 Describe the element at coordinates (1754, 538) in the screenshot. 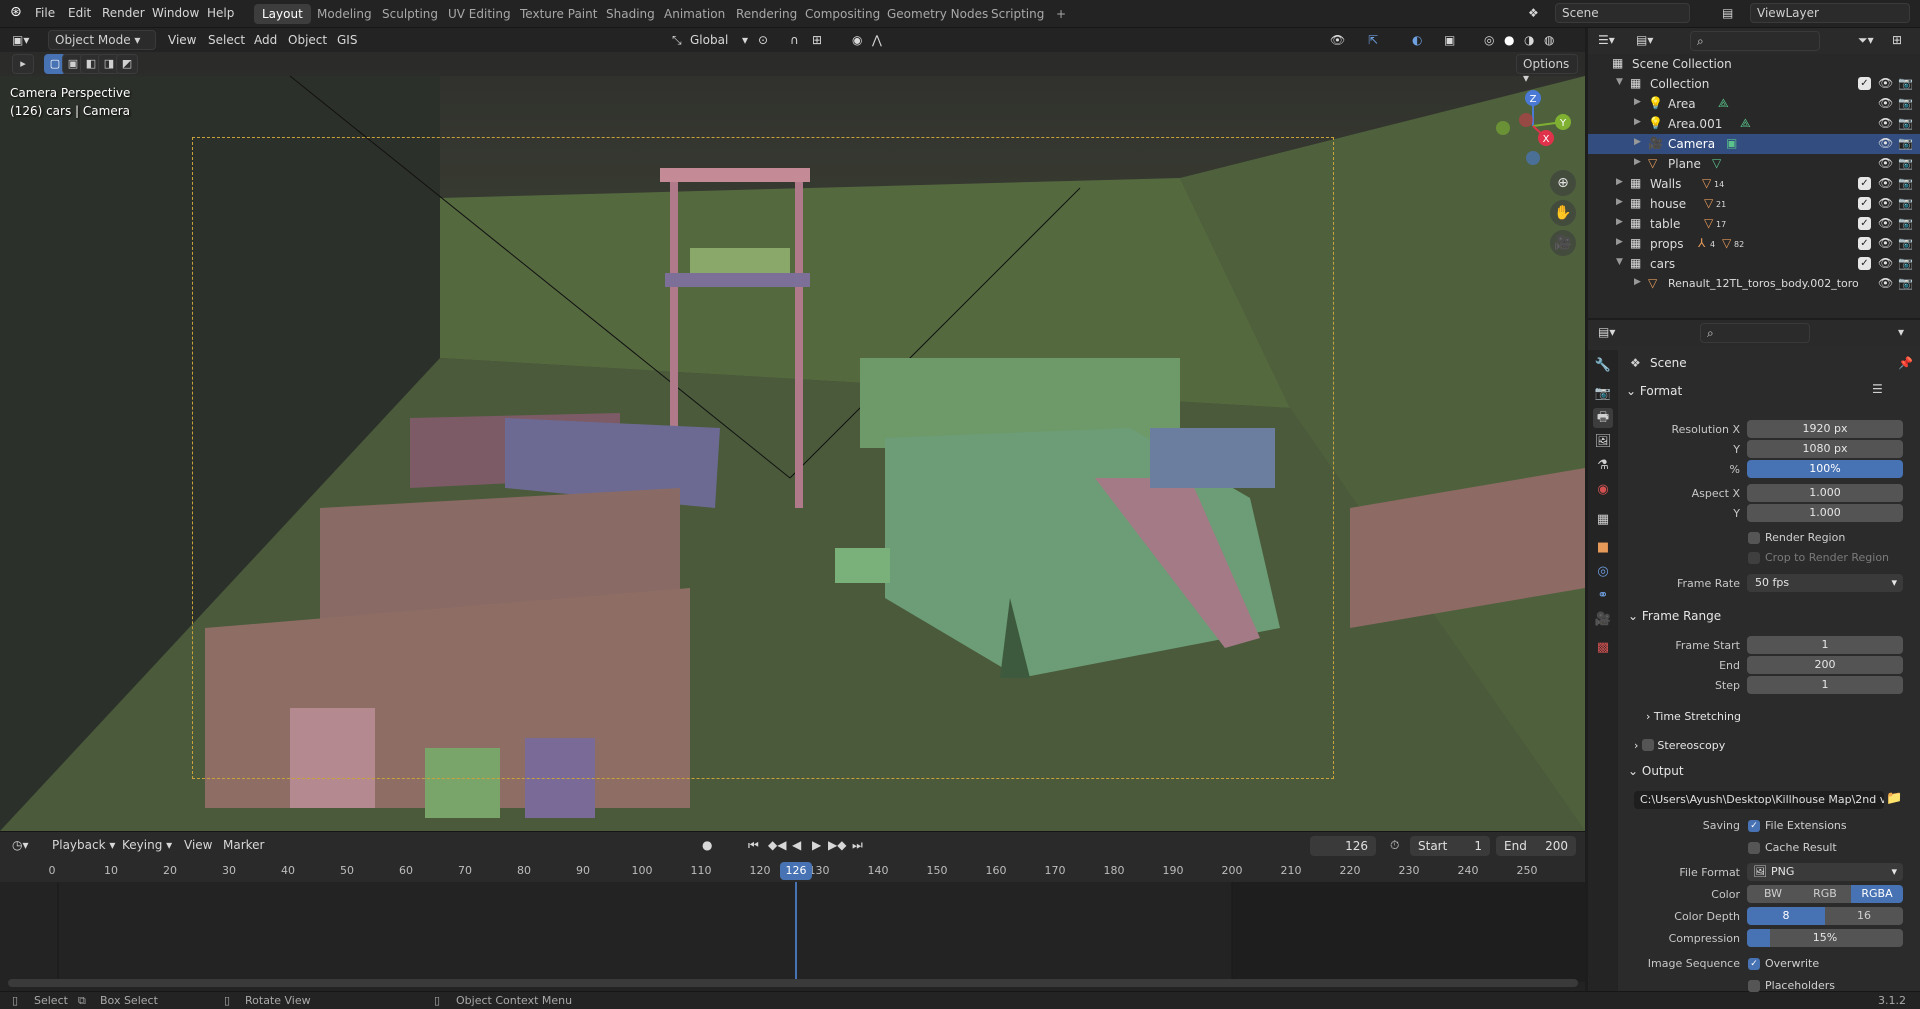

I see `render-region-checkbox` at that location.